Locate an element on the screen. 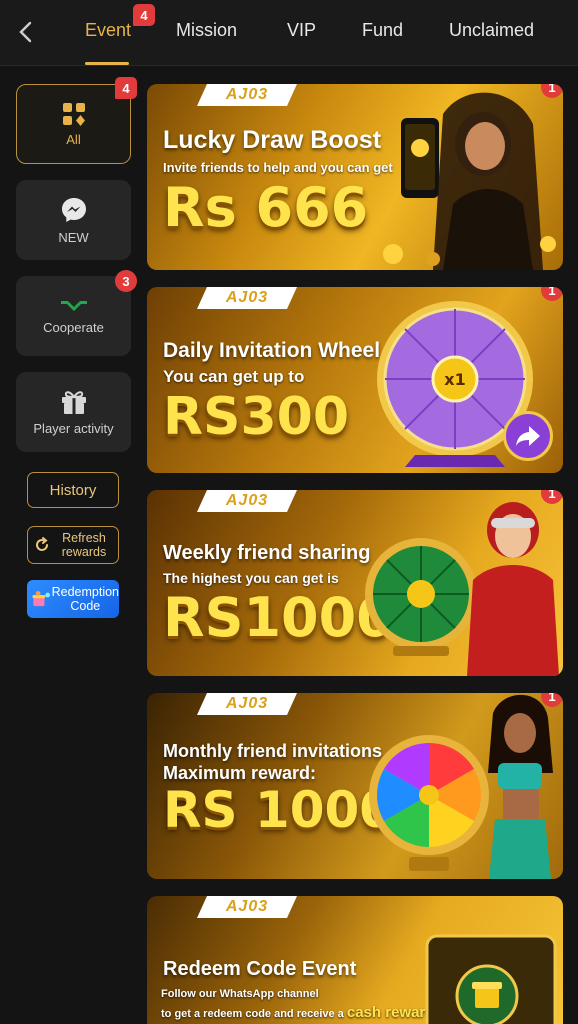 The width and height of the screenshot is (578, 1024). top-tab-bar: Event 4 Mission VIP Fund Unclaimed is located at coordinates (289, 33).